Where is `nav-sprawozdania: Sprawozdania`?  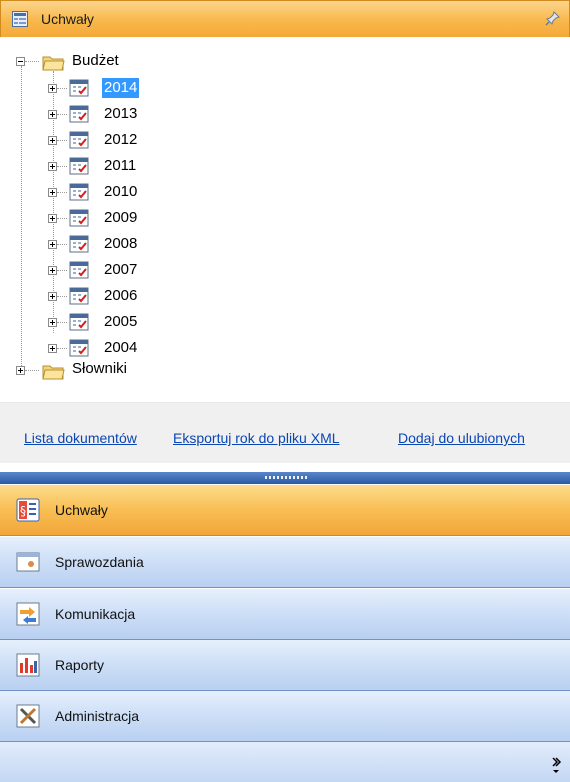
nav-sprawozdania: Sprawozdania is located at coordinates (285, 562).